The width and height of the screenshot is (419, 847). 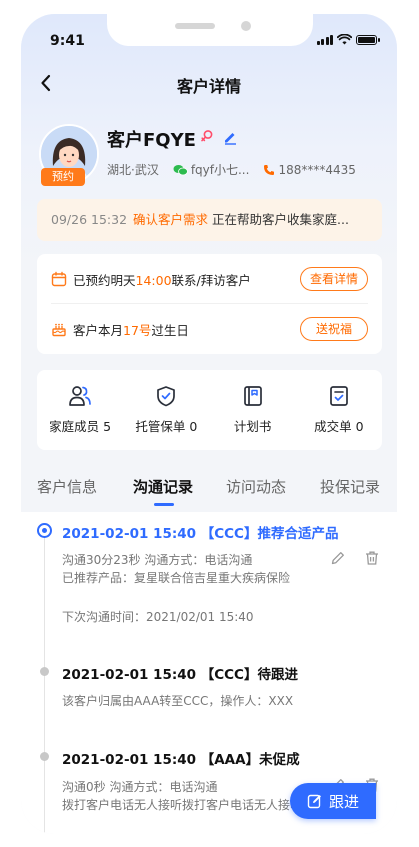 I want to click on reminder-appointment: 已预约明天14:00联系/拜访客户 查看详情, so click(x=209, y=279).